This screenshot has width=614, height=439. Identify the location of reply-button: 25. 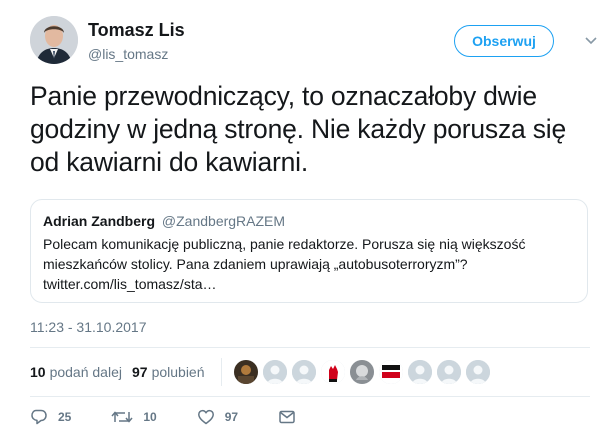
(50, 417).